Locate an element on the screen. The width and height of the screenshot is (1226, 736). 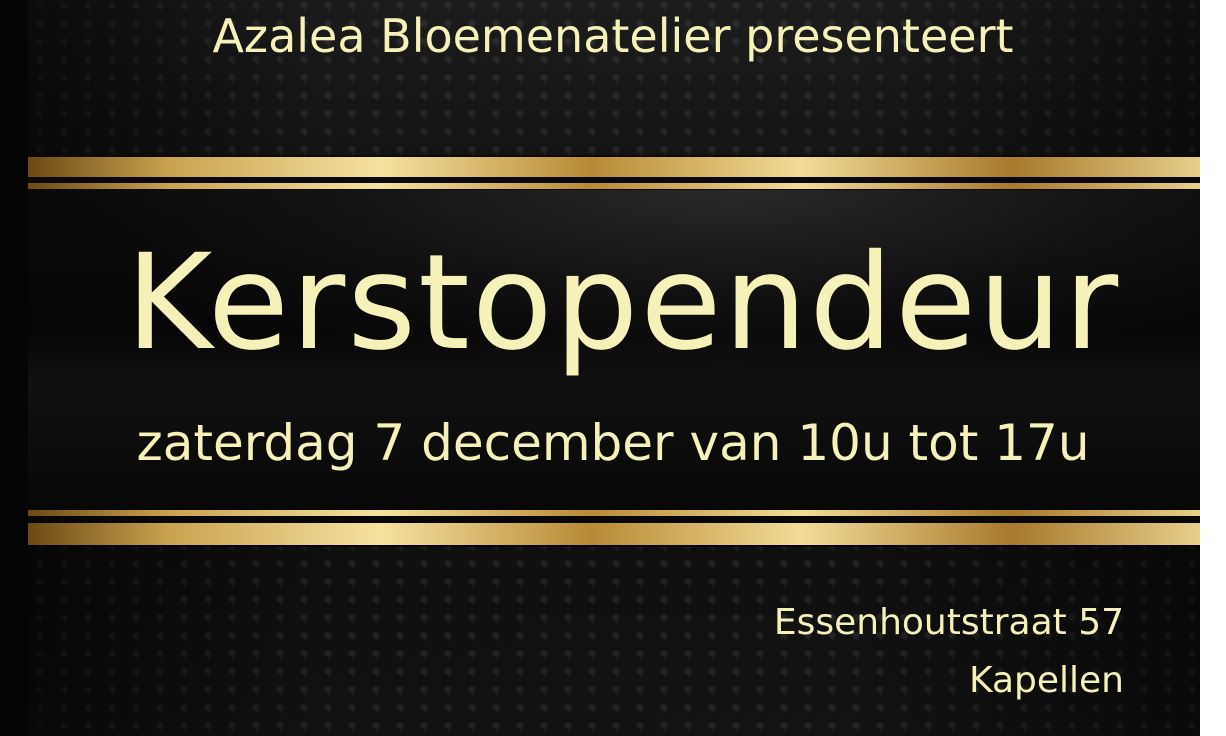
address-street: Essenhoutstraat 57 is located at coordinates (948, 622).